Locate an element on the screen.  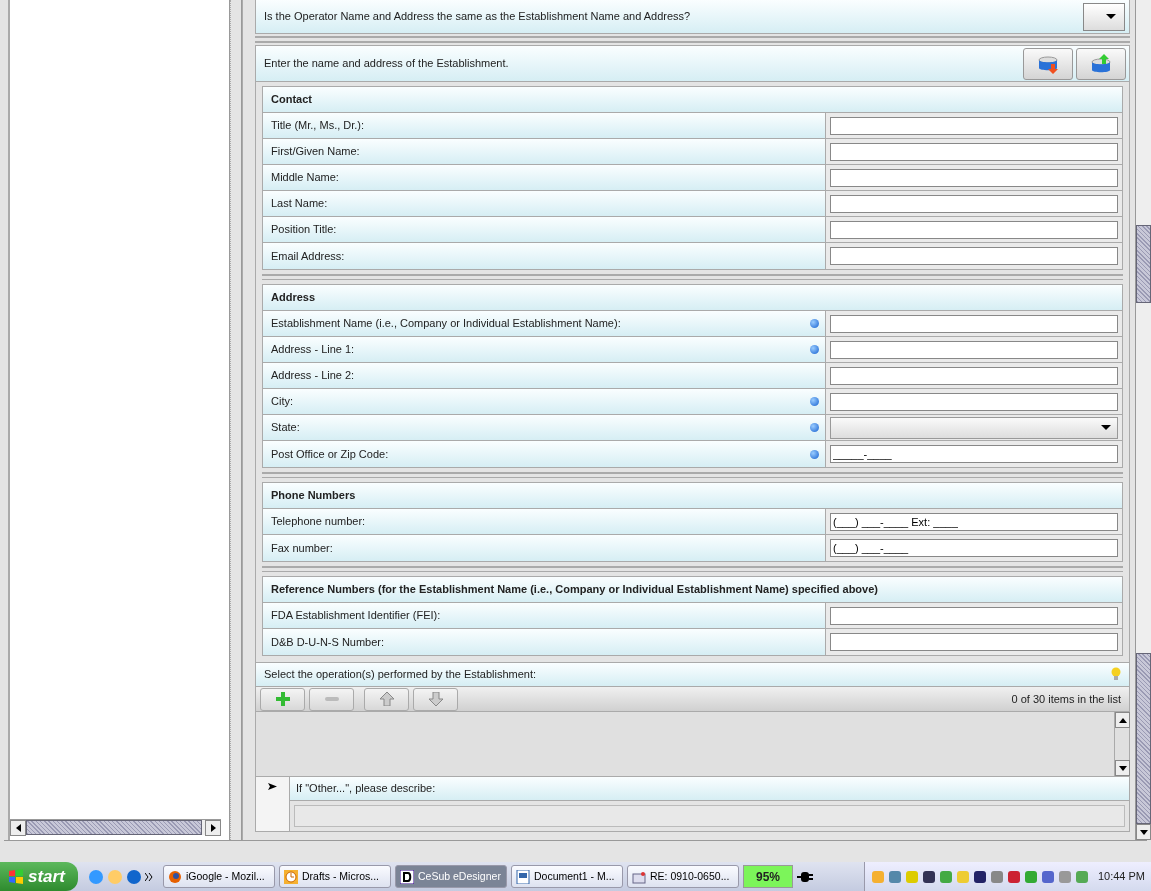
field-label: Address - Line 2: is located at coordinates (313, 376).